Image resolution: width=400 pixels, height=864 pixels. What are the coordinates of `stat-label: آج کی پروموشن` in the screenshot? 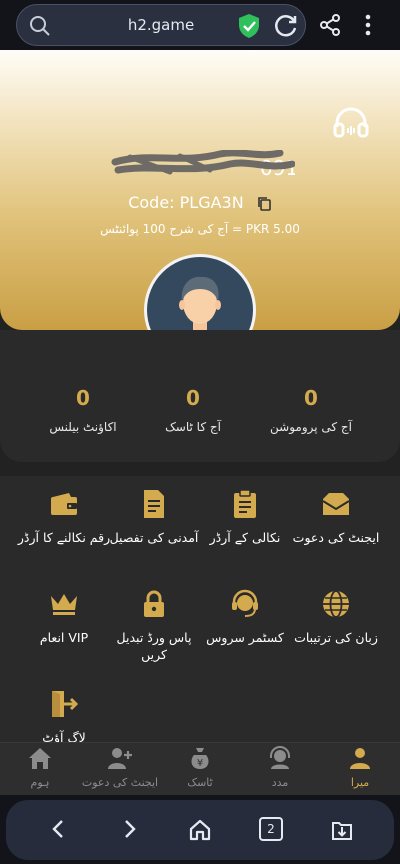 It's located at (311, 427).